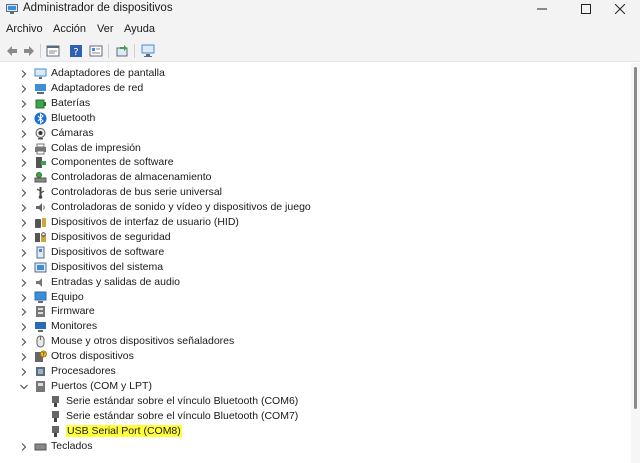 Image resolution: width=640 pixels, height=463 pixels. Describe the element at coordinates (139, 29) in the screenshot. I see `menu-ayuda: Ayuda` at that location.